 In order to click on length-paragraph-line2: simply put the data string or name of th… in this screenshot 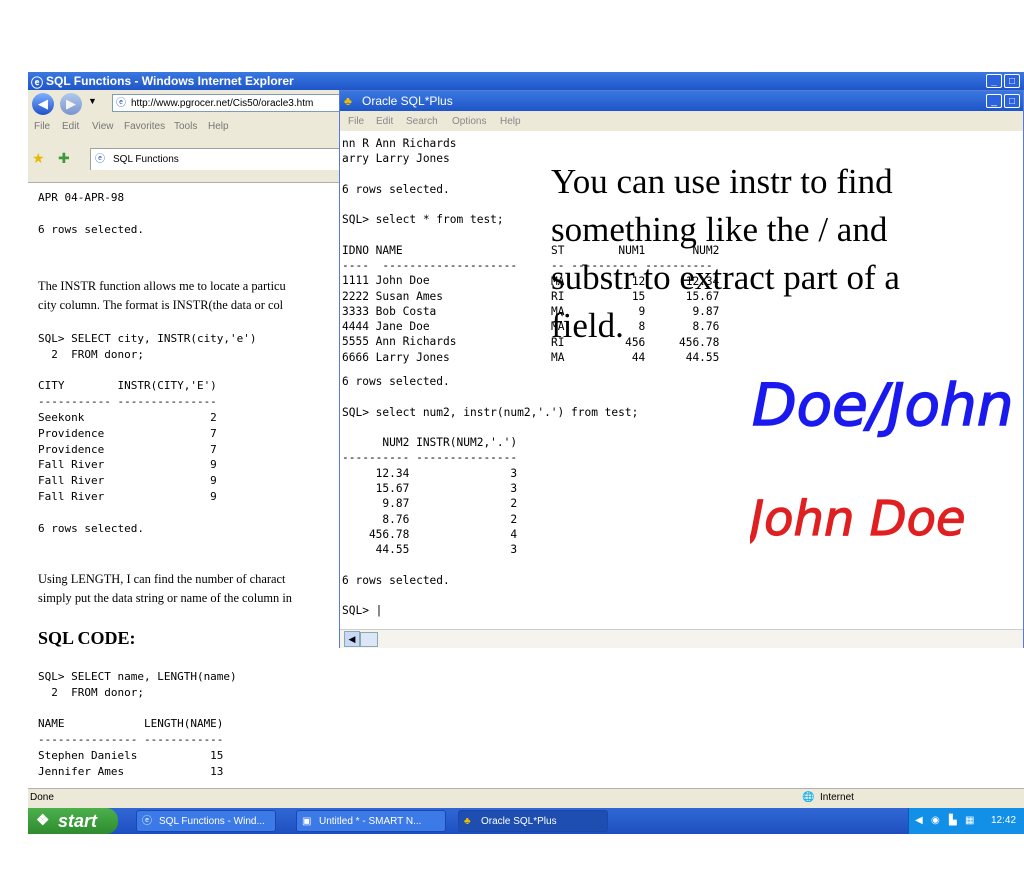, I will do `click(165, 598)`.